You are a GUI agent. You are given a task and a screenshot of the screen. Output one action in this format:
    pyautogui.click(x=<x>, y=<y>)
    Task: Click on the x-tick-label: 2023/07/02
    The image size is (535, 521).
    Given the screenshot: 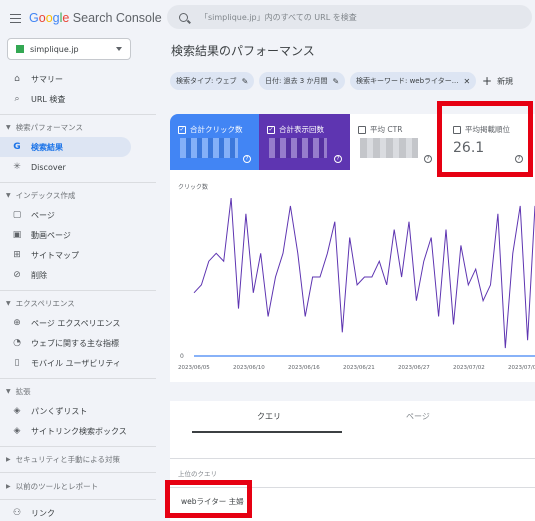 What is the action you would take?
    pyautogui.click(x=469, y=368)
    